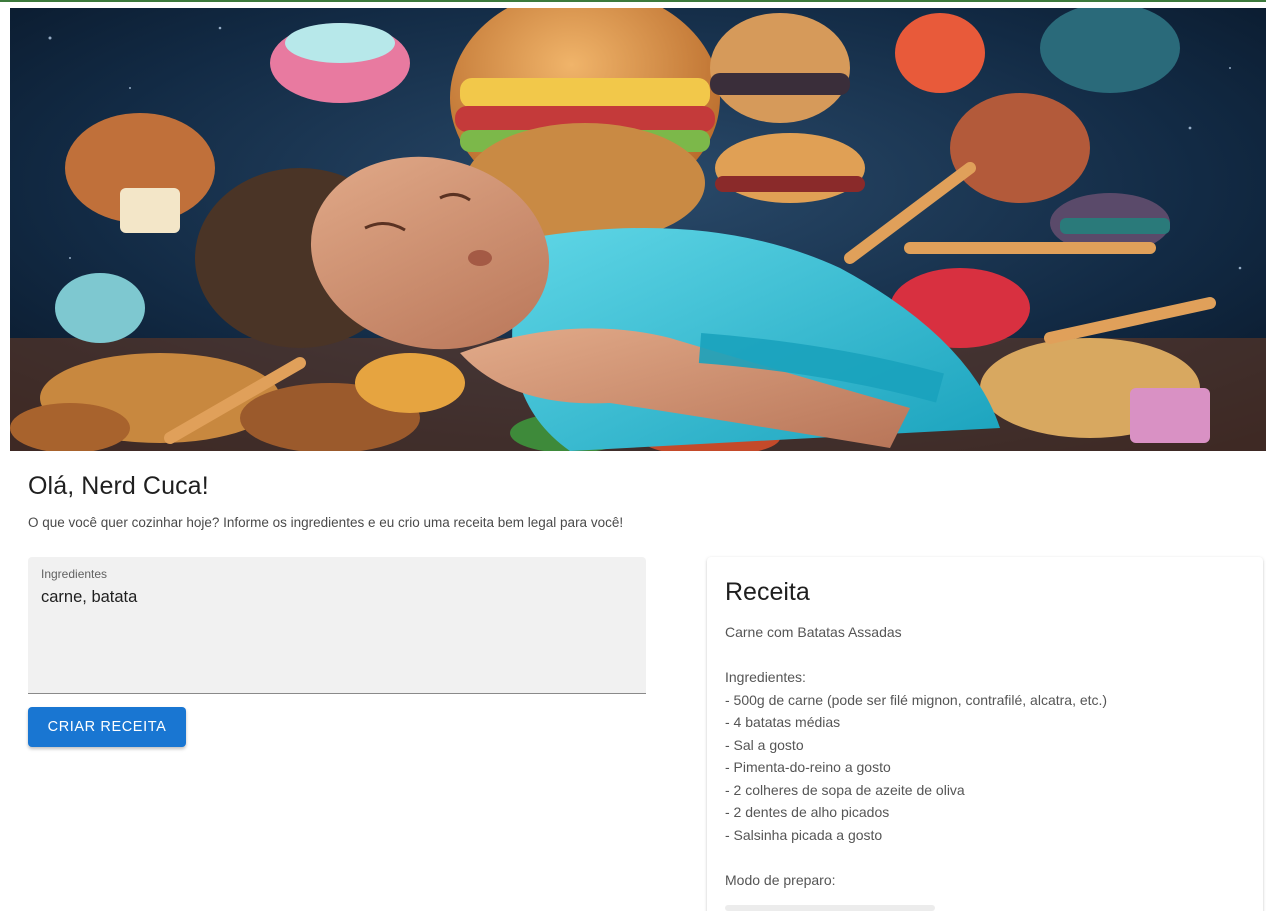  Describe the element at coordinates (89, 597) in the screenshot. I see `ingredients-input: carne, batata` at that location.